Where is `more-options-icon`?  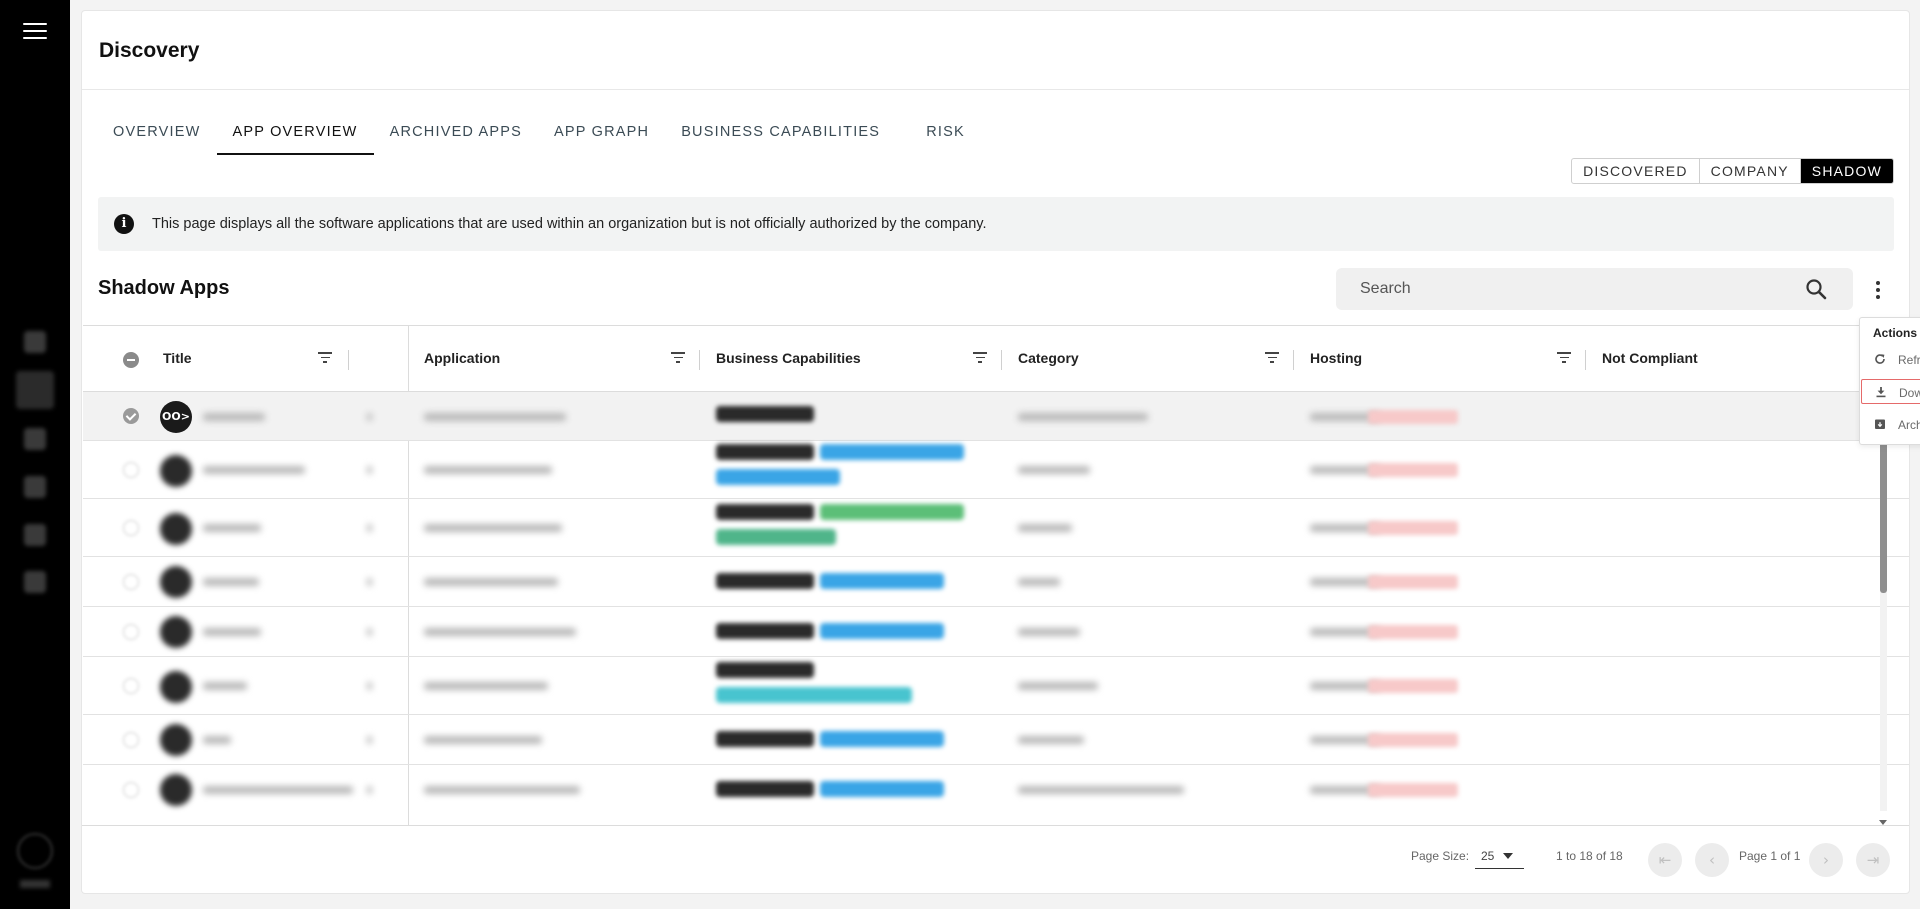 more-options-icon is located at coordinates (1878, 291).